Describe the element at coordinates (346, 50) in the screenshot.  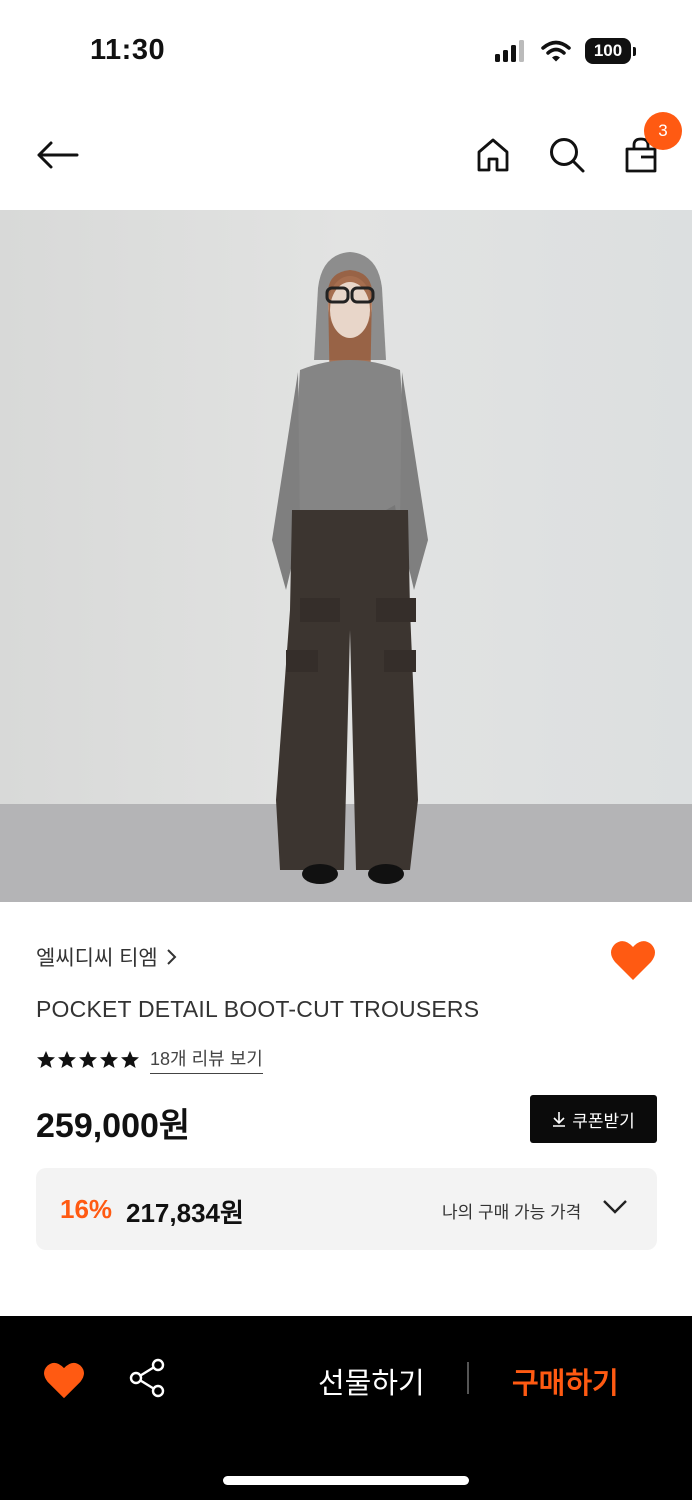
I see `status-bar: 11:30 100` at that location.